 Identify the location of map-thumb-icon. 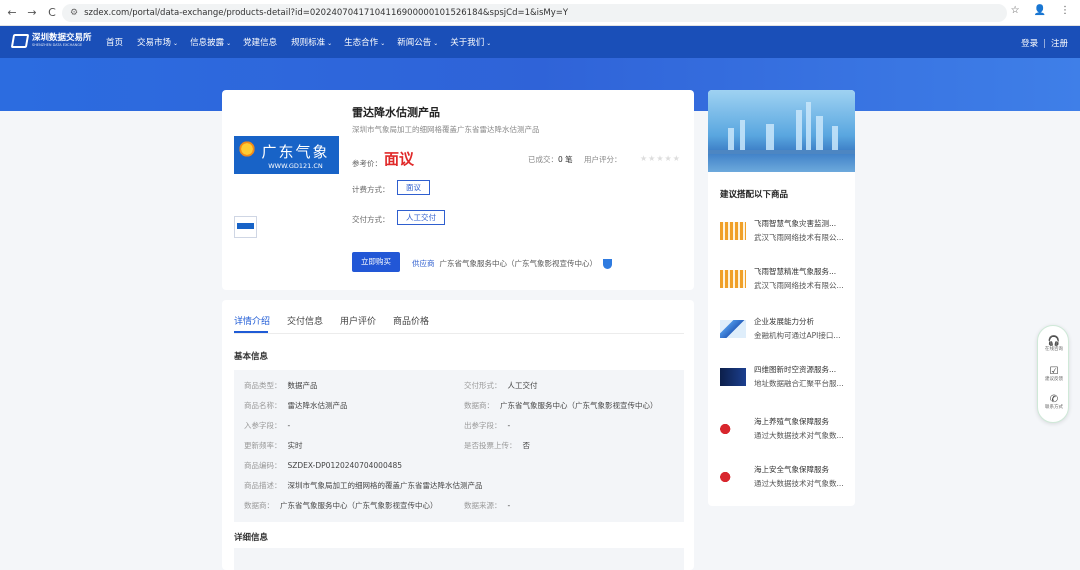
(733, 377).